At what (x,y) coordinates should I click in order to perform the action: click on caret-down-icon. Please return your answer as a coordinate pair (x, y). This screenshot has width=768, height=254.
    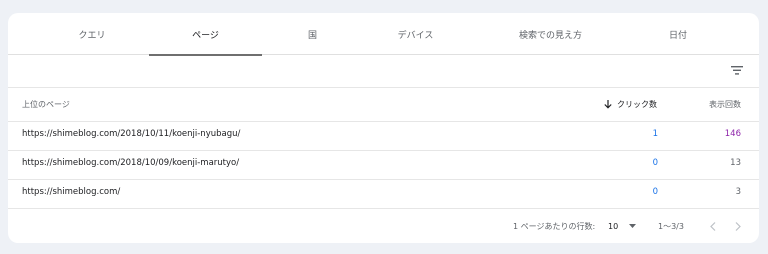
    Looking at the image, I should click on (633, 226).